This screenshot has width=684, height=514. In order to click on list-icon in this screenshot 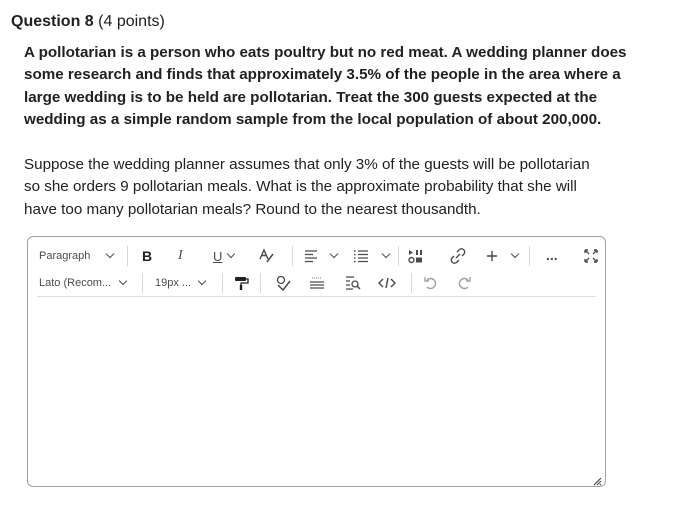, I will do `click(360, 256)`.